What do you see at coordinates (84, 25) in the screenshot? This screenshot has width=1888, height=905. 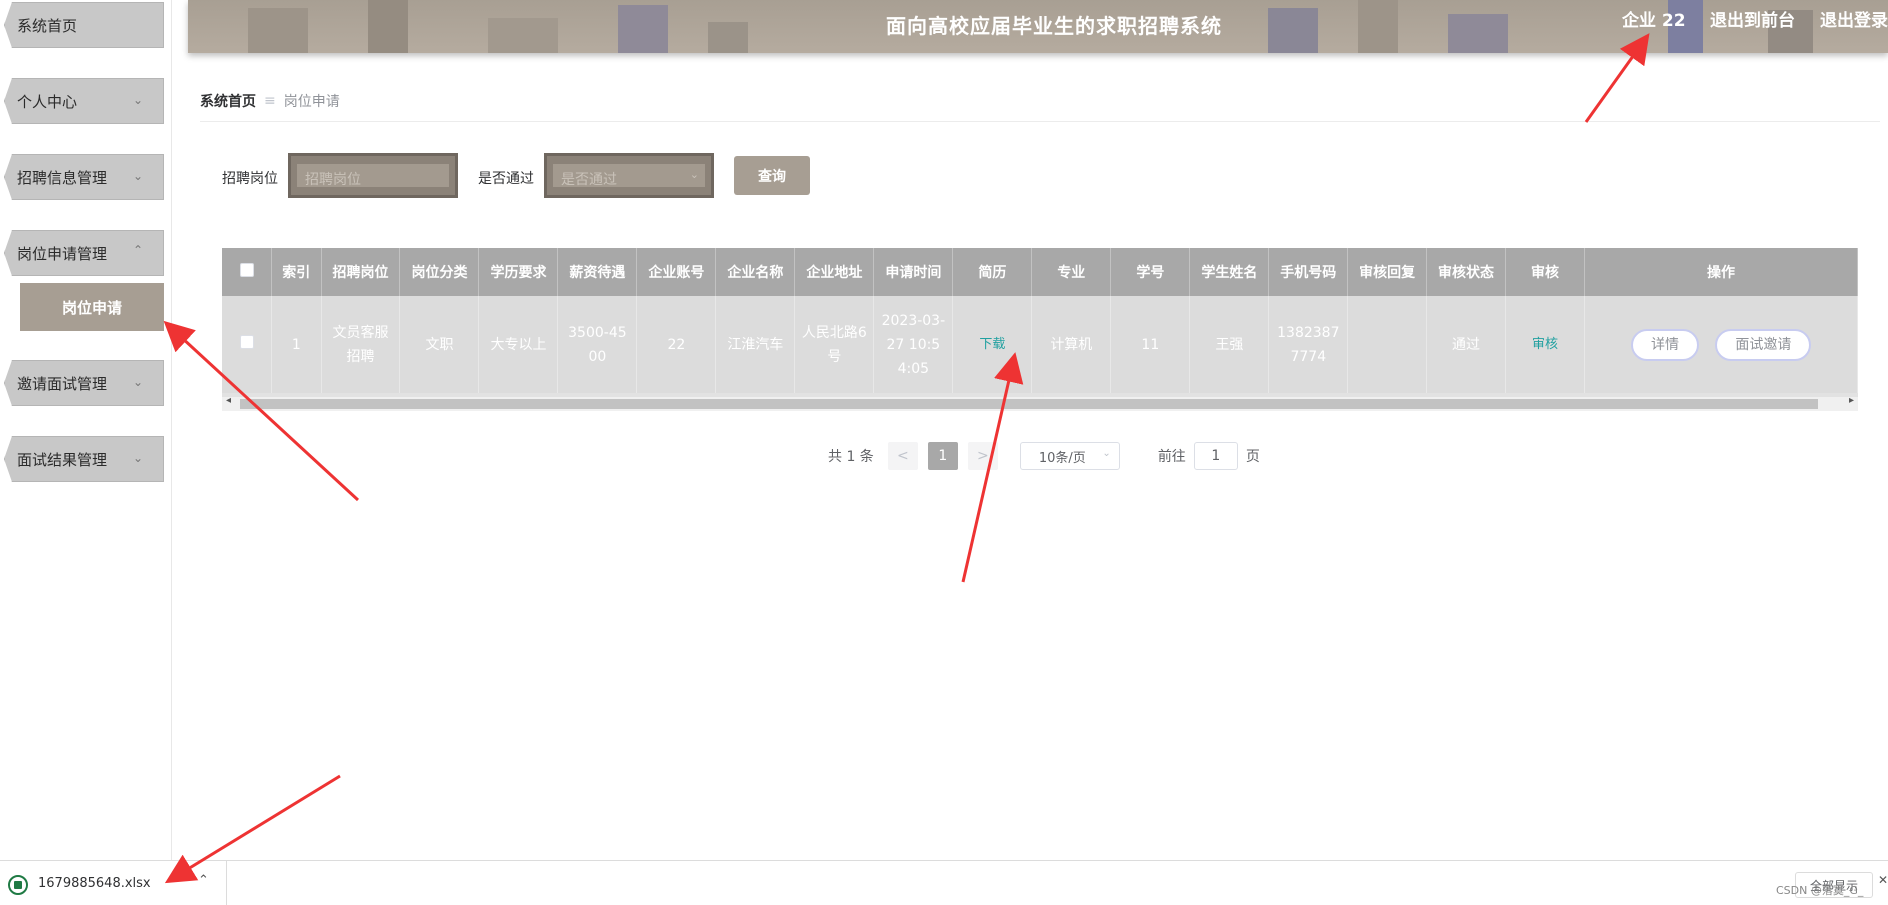 I see `sidebar-item-home: 系统首页` at bounding box center [84, 25].